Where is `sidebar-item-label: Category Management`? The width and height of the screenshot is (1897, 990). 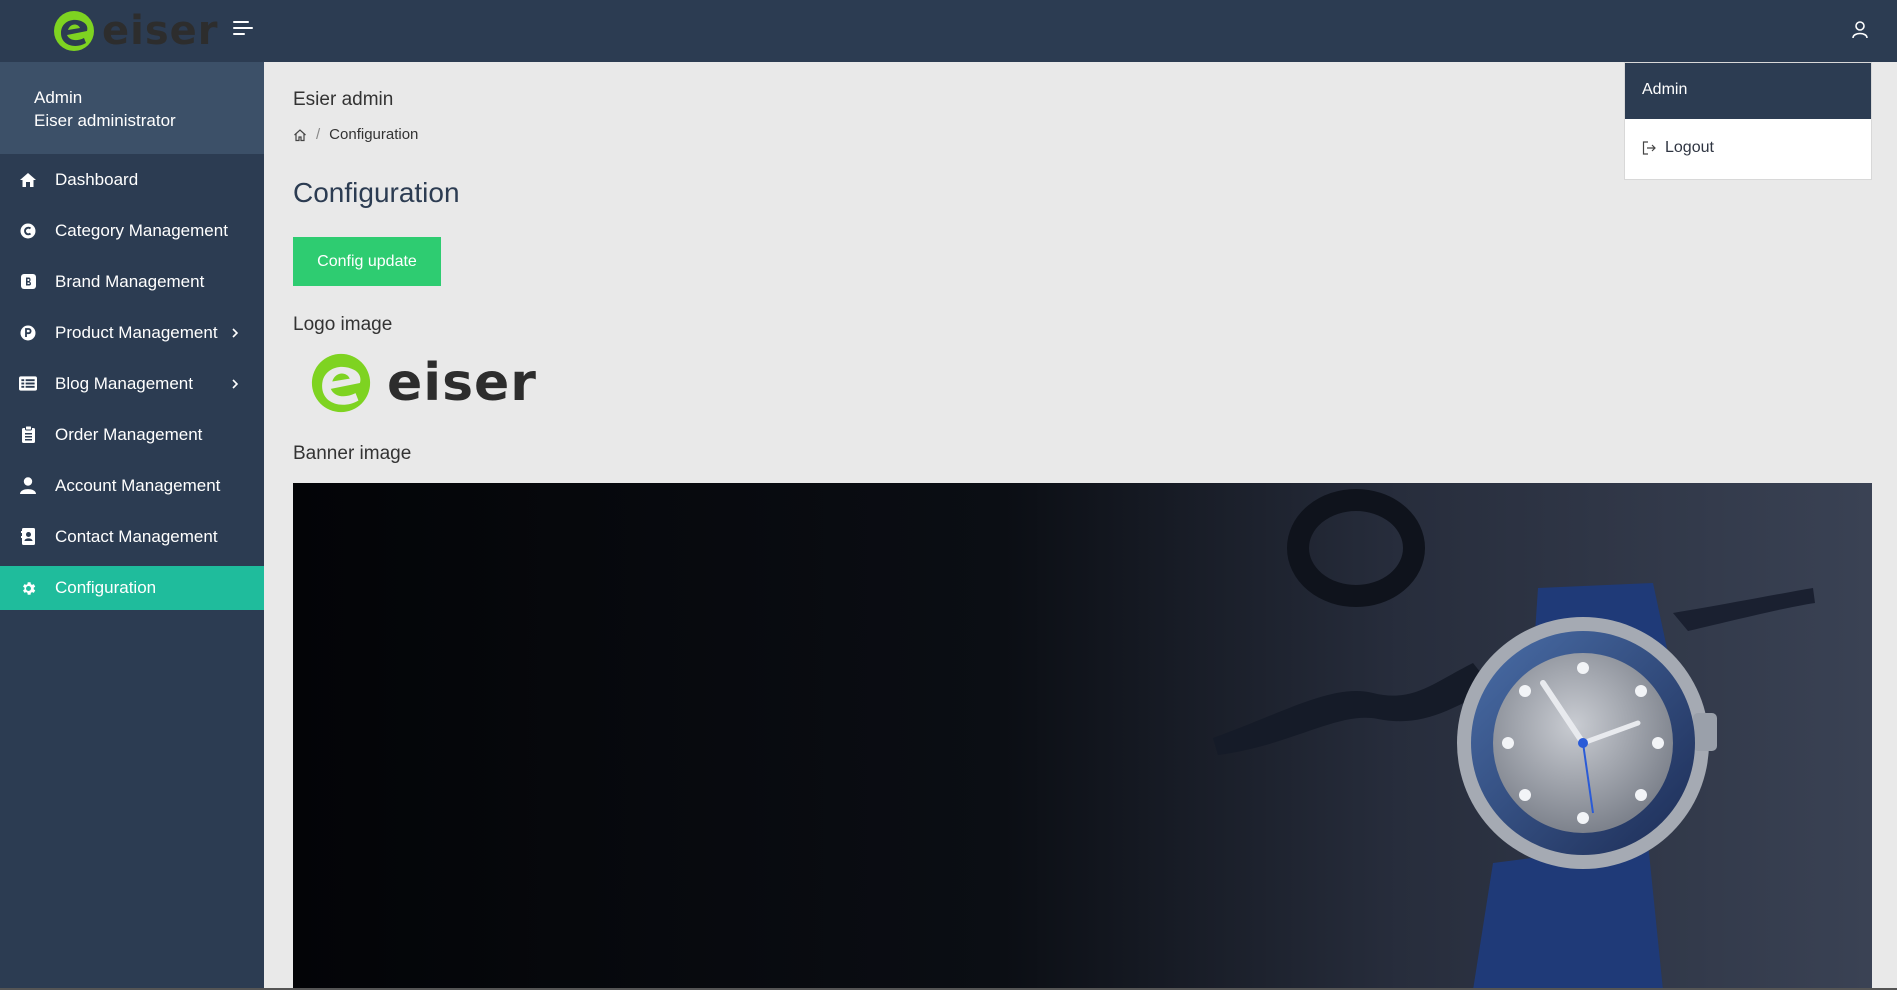
sidebar-item-label: Category Management is located at coordinates (141, 230).